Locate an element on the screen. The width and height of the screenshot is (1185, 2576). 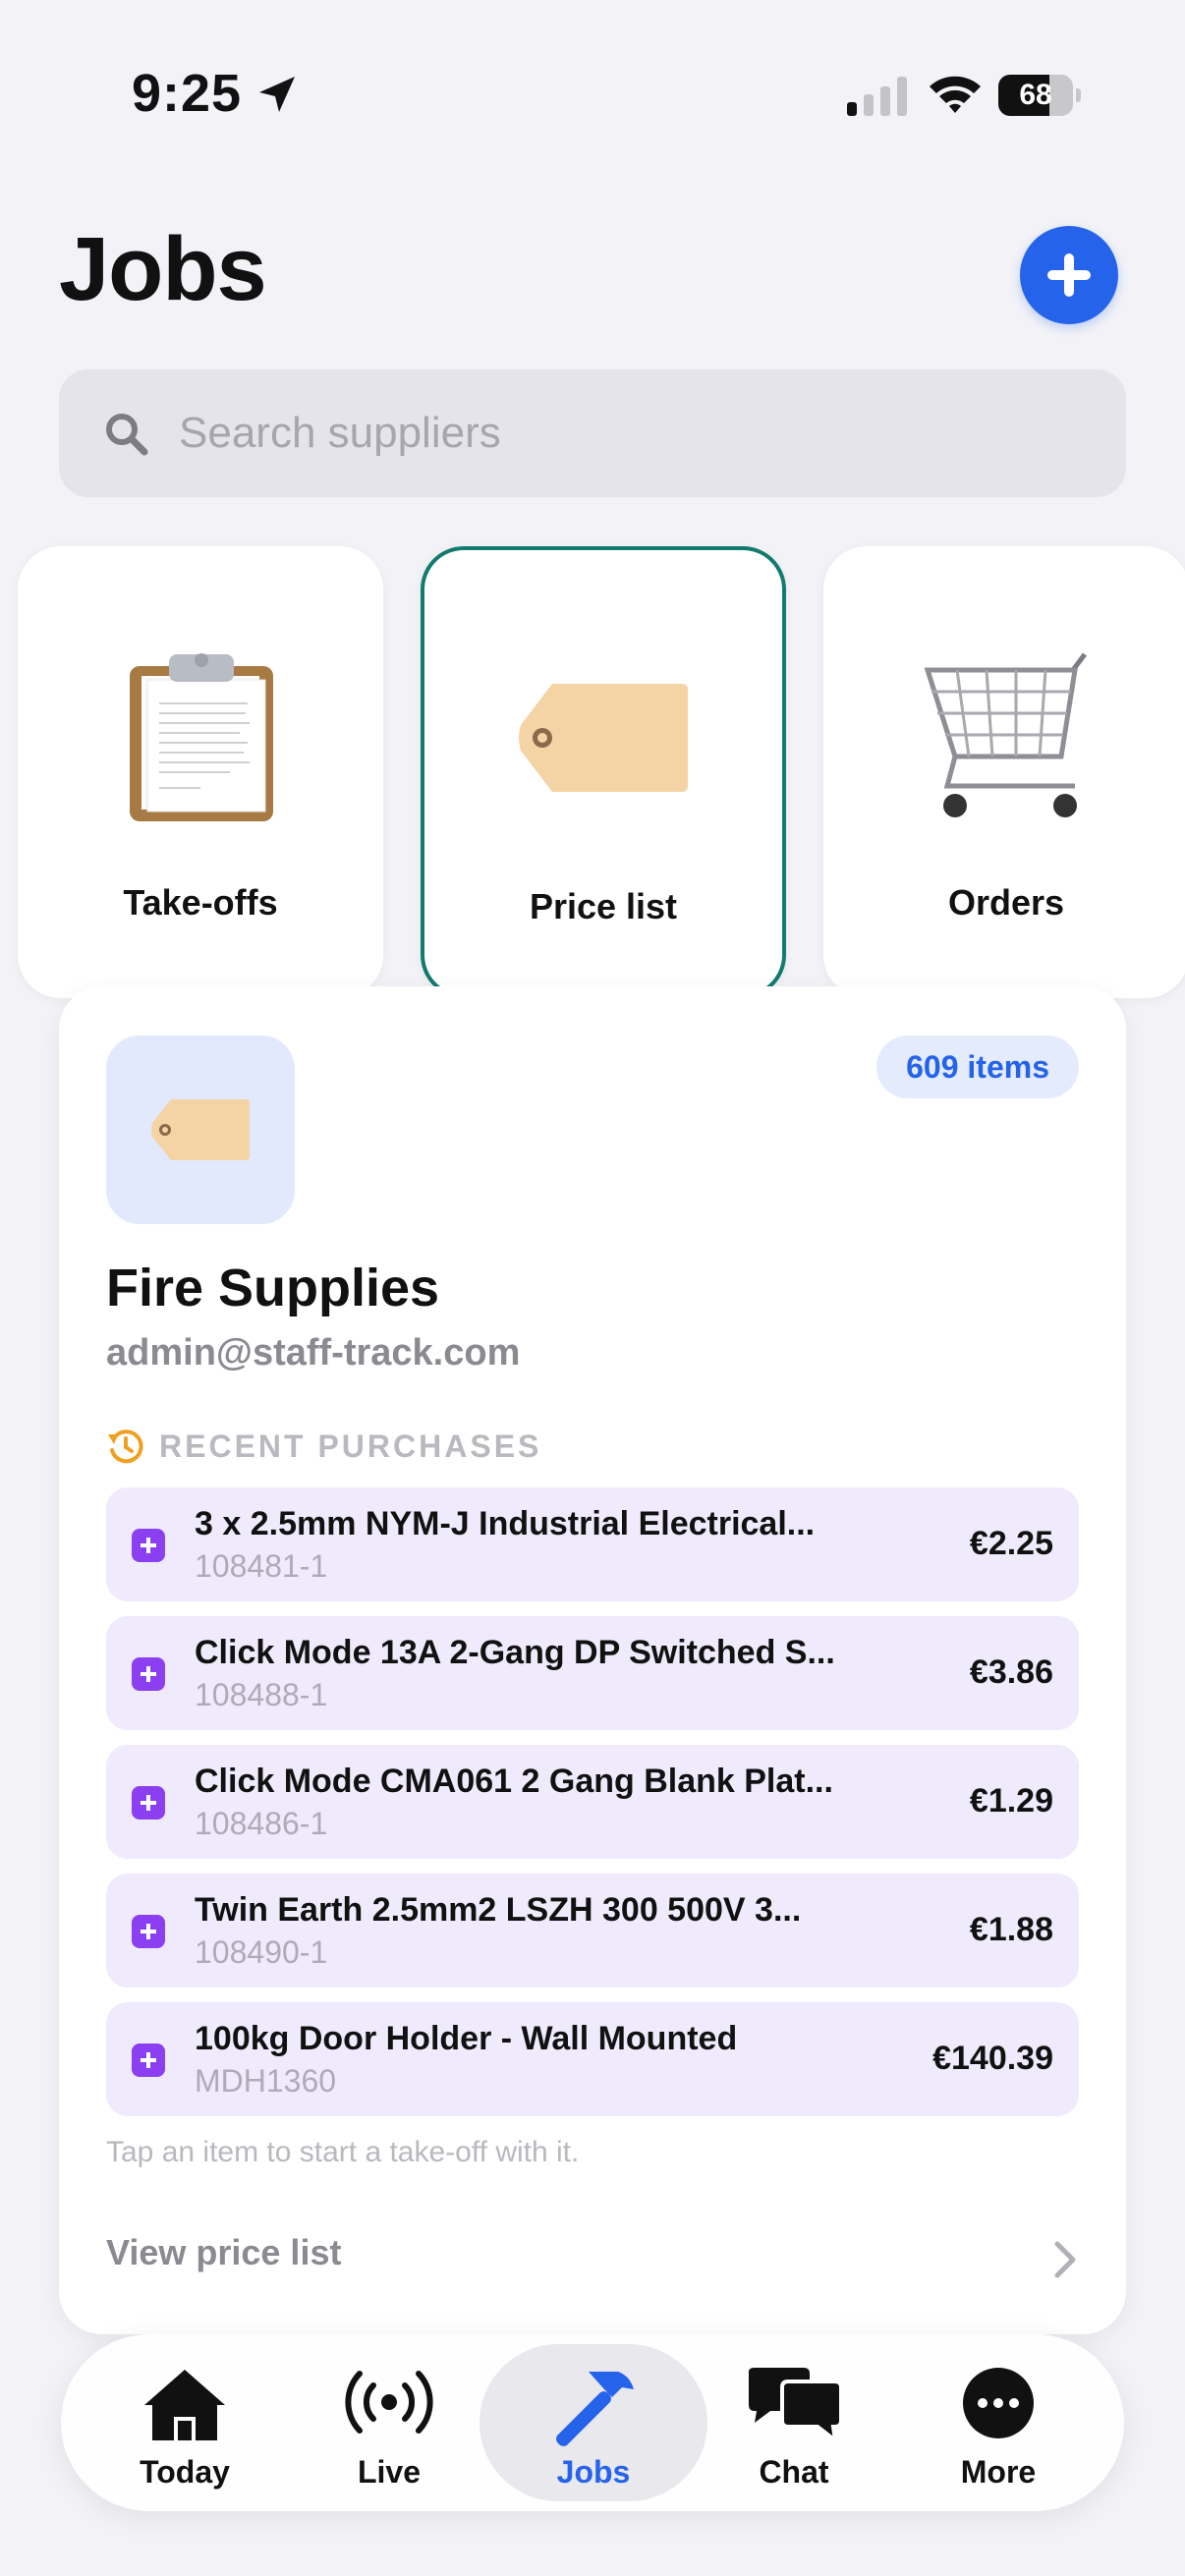
supplier-avatar is located at coordinates (200, 1130).